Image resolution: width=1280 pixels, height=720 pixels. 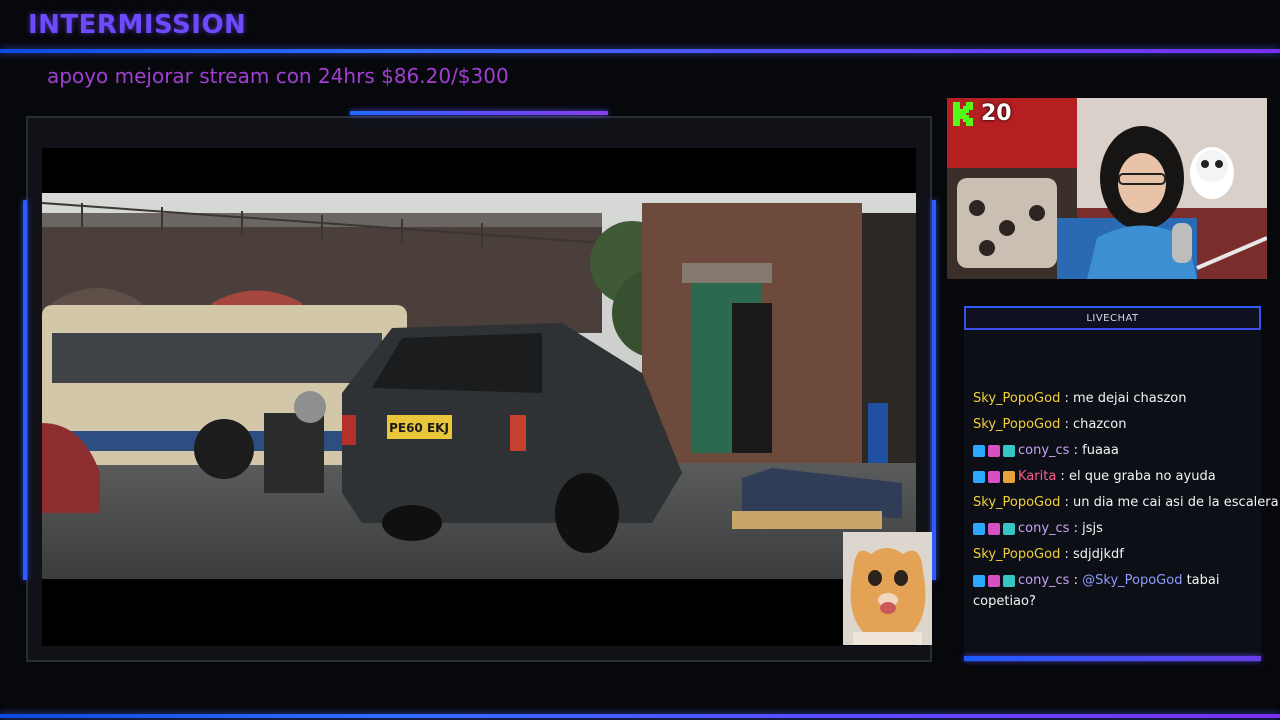 I want to click on chat-header: LIVECHAT, so click(x=1112, y=318).